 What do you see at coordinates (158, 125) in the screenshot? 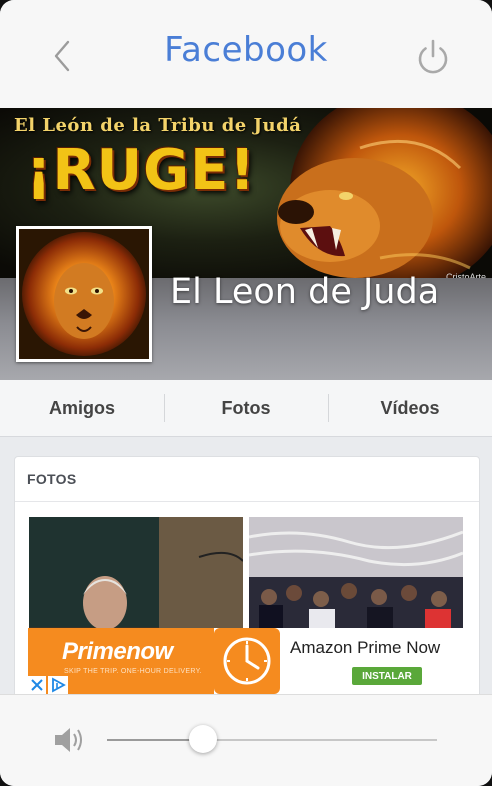
I see `cover-tagline: El León de la Tribu de Judá` at bounding box center [158, 125].